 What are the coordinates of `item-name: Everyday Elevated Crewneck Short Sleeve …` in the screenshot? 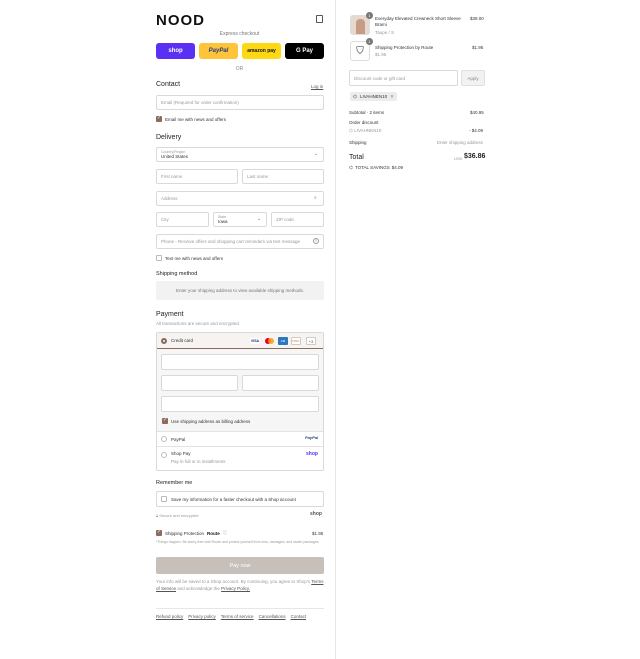 It's located at (418, 21).